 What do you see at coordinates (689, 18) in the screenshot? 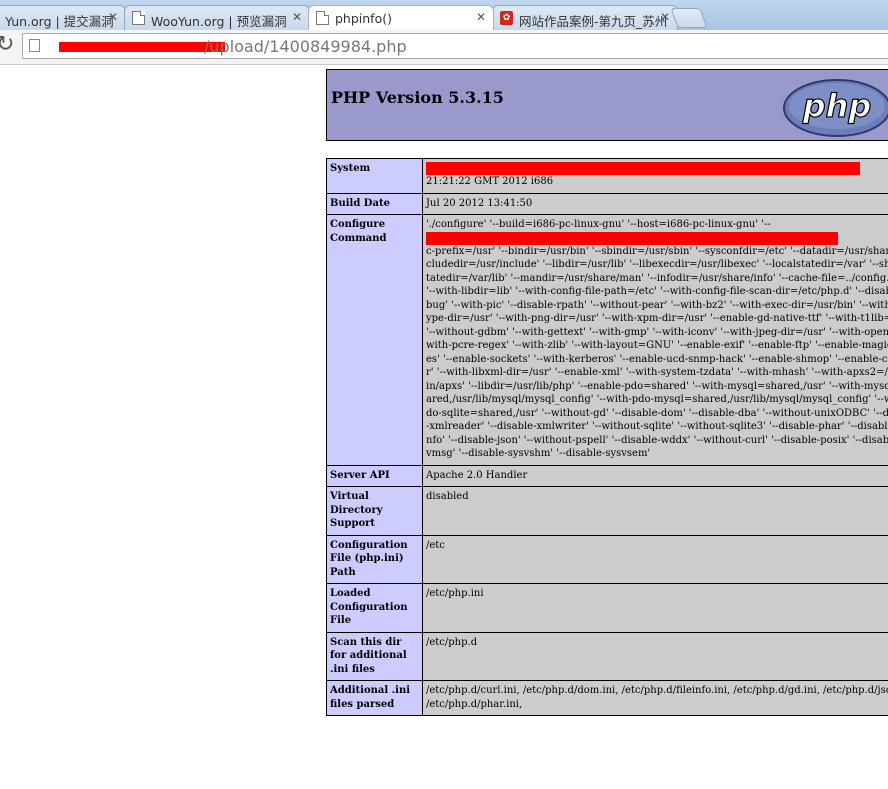
I see `new-tab-button` at bounding box center [689, 18].